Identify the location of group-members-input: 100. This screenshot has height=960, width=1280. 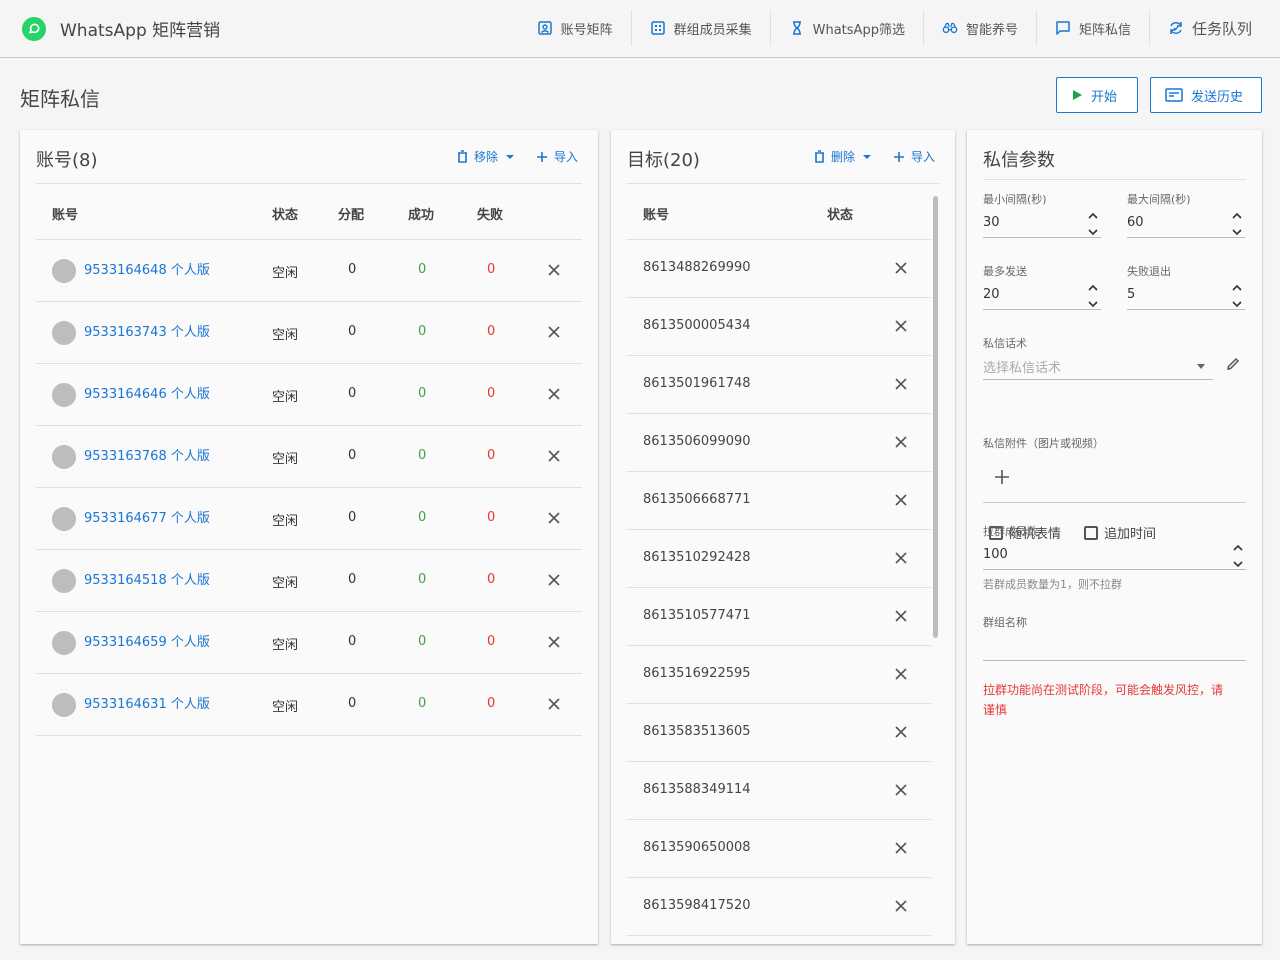
(1114, 556).